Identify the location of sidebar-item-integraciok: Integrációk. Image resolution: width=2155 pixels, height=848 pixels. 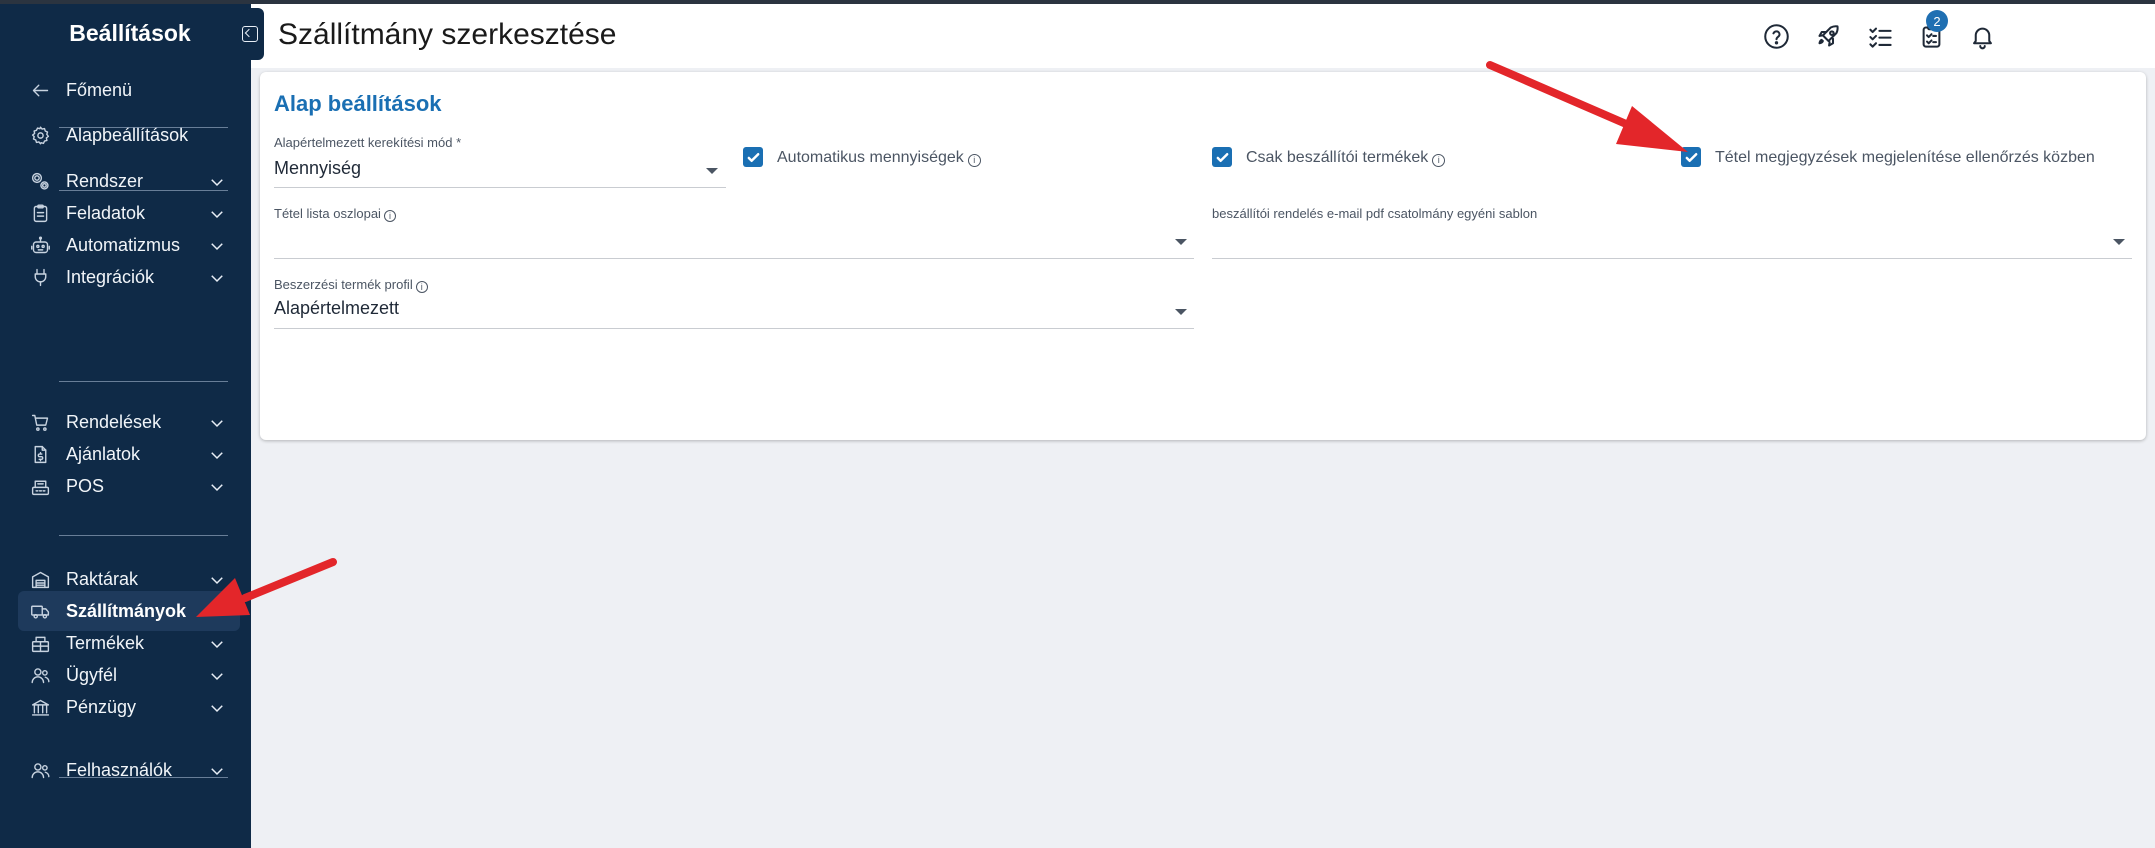
(129, 277).